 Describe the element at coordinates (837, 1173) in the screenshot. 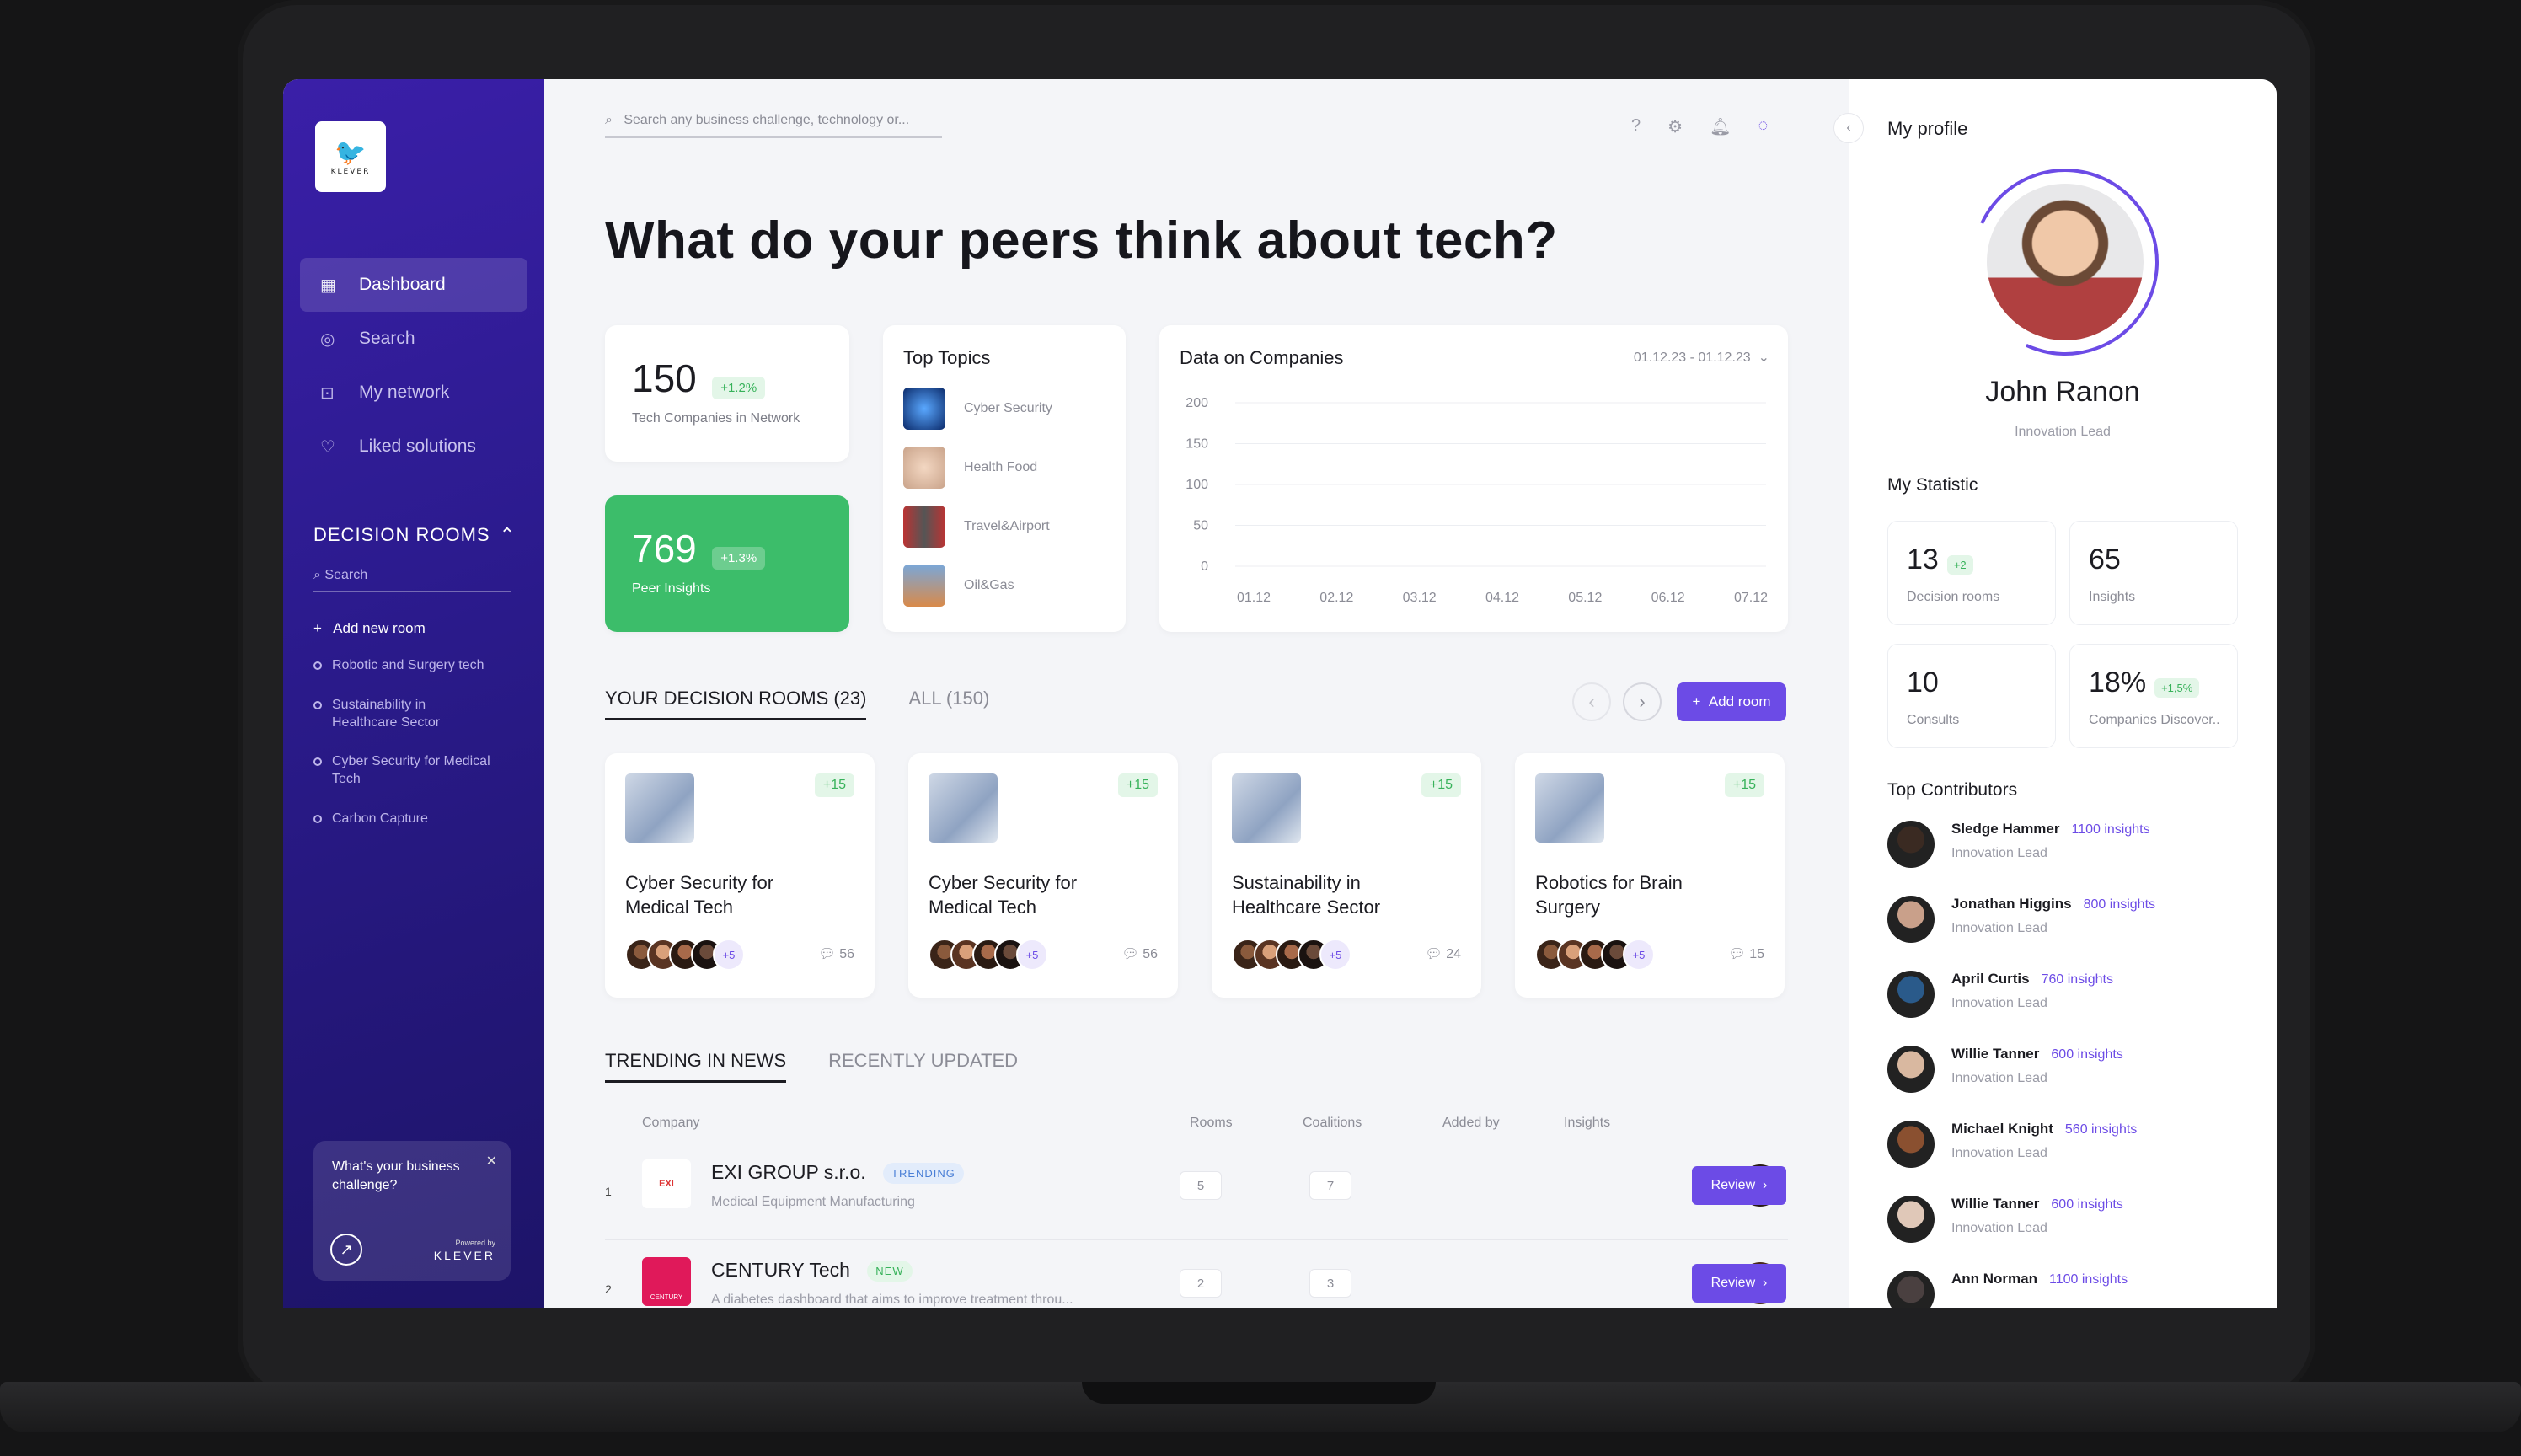

I see `company-name-cell: EXI GROUP s.r.o. TRENDING` at that location.